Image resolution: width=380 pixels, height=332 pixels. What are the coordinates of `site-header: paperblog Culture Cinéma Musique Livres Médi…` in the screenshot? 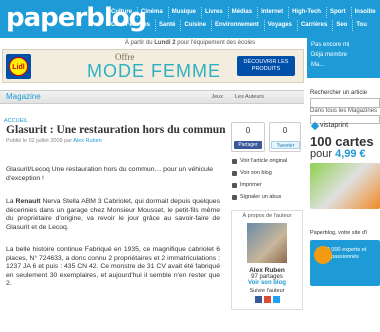 It's located at (190, 19).